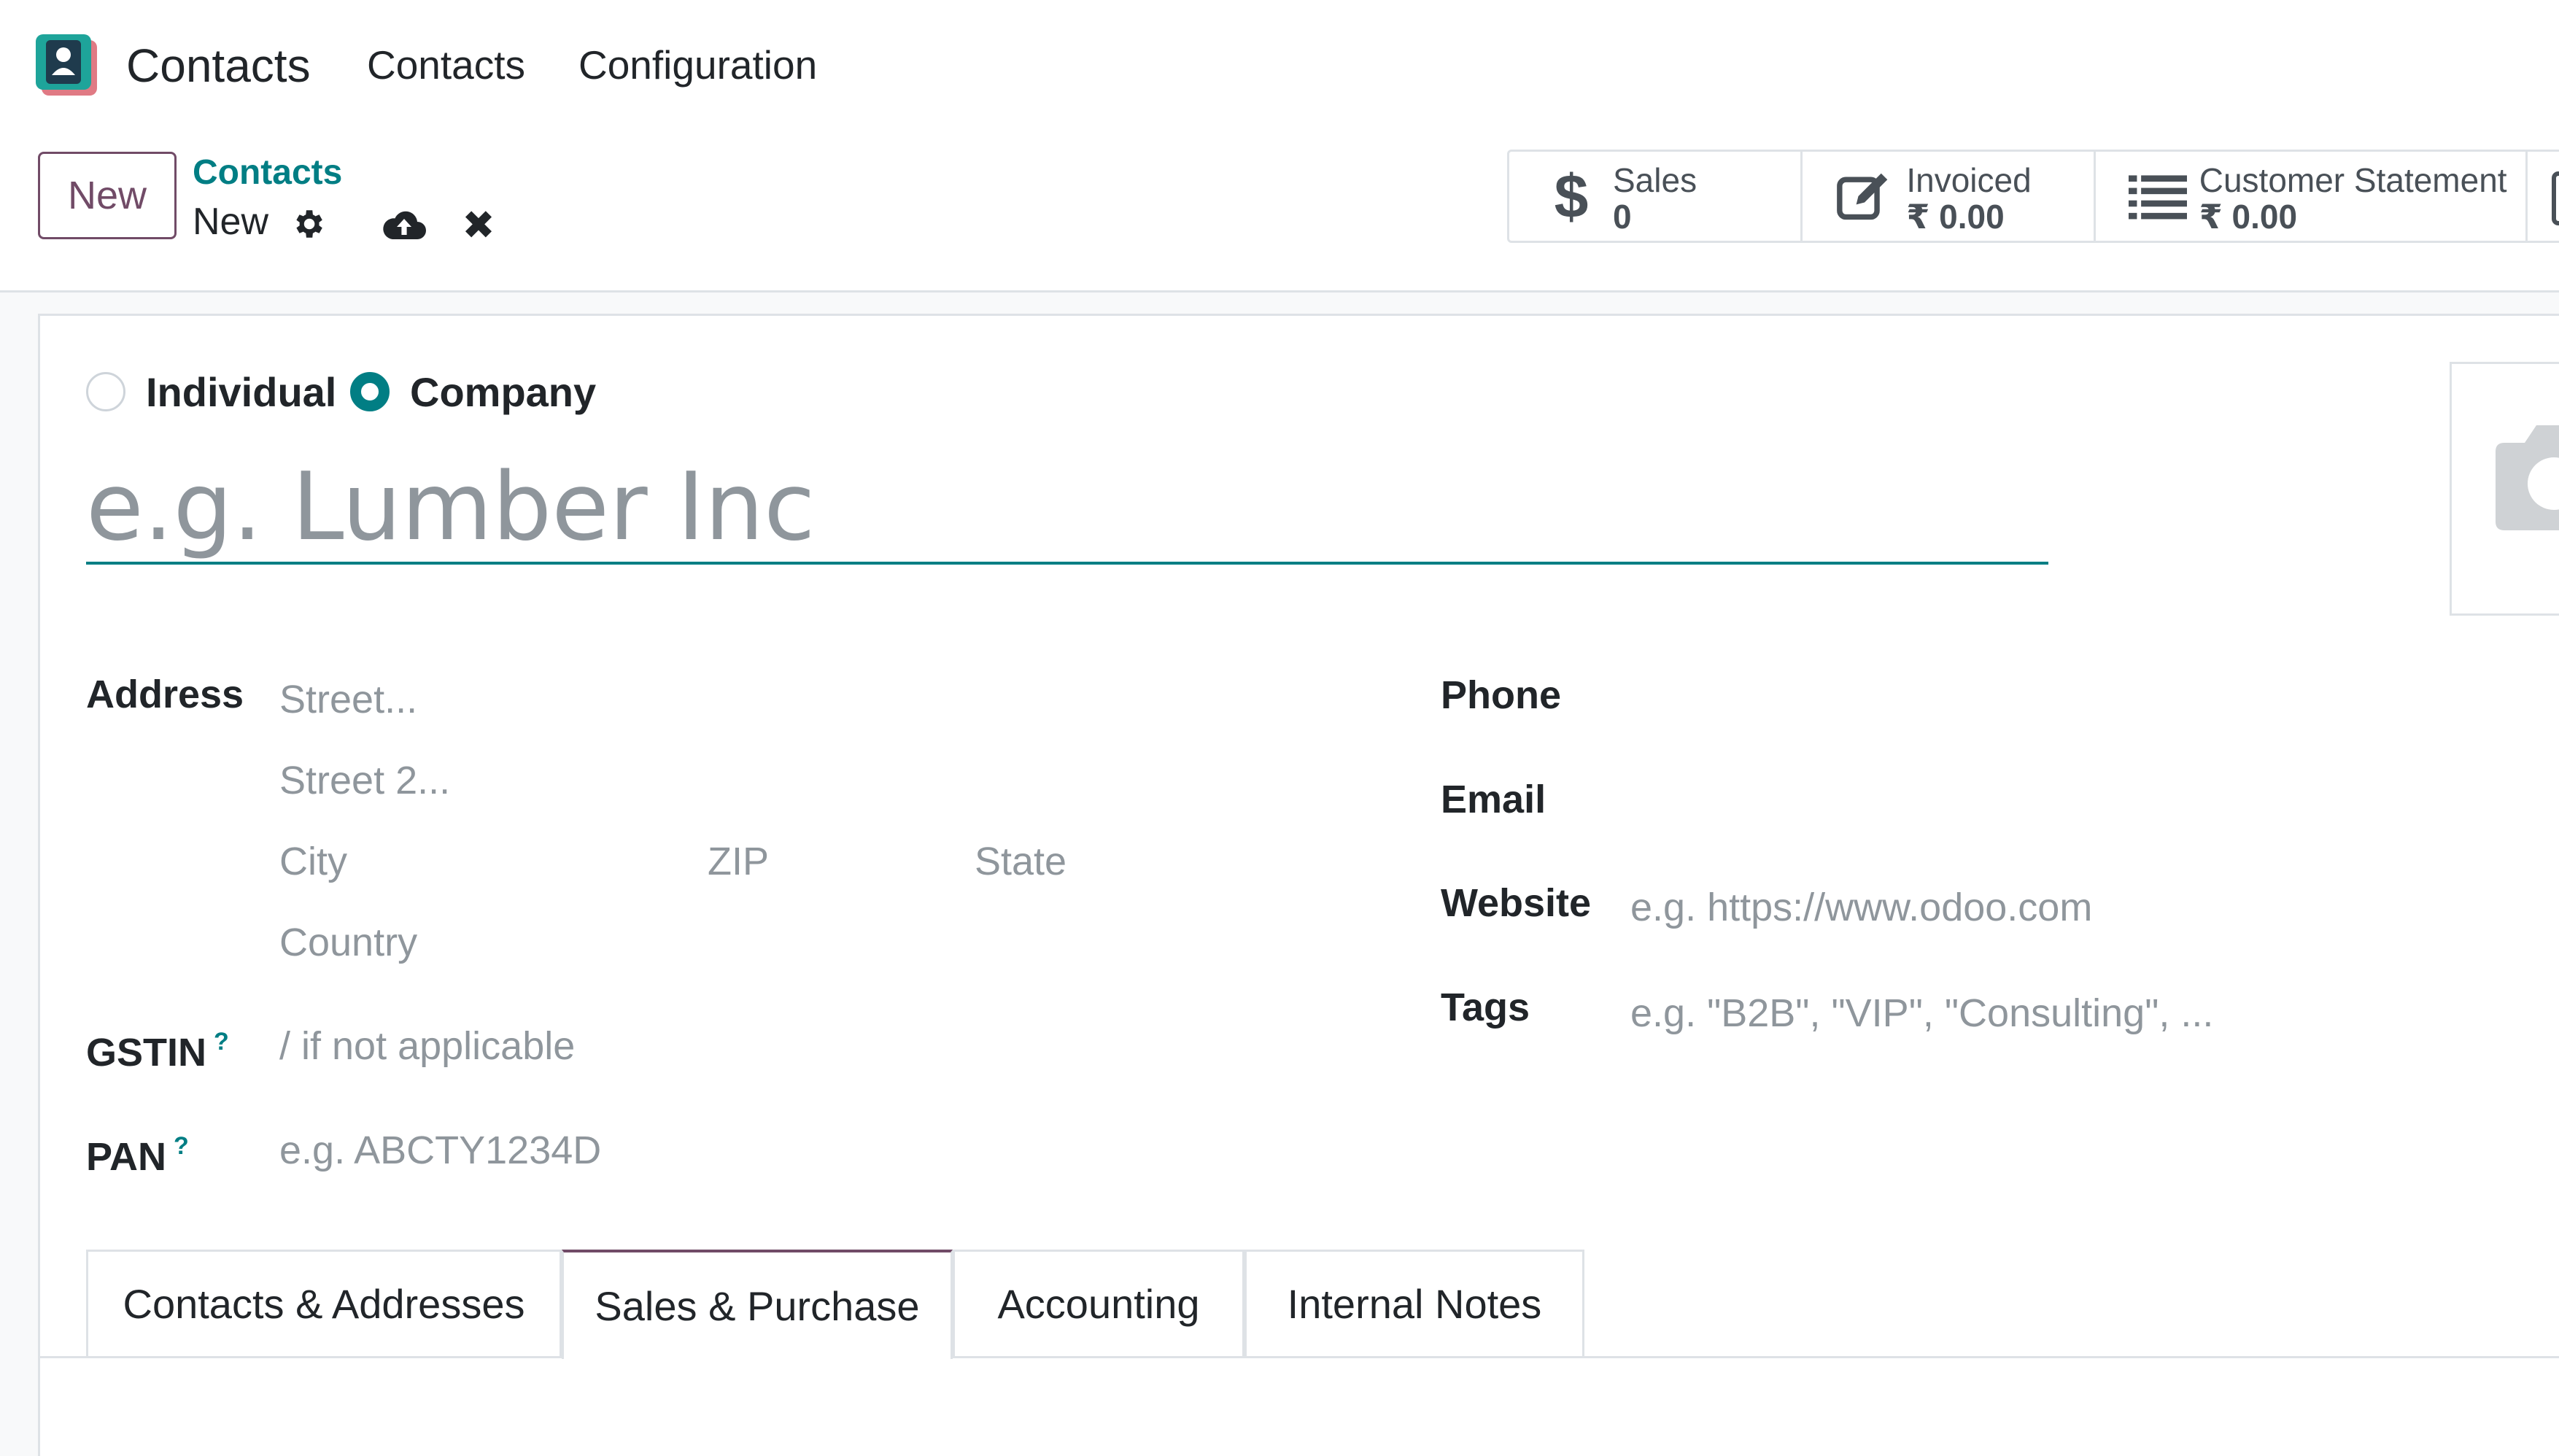  What do you see at coordinates (308, 224) in the screenshot?
I see `gear-icon` at bounding box center [308, 224].